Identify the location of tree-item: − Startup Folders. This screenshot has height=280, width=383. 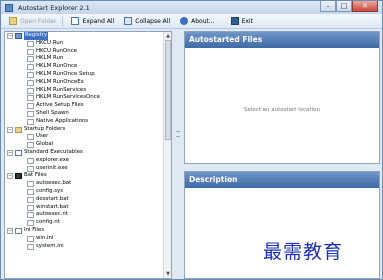
(85, 130).